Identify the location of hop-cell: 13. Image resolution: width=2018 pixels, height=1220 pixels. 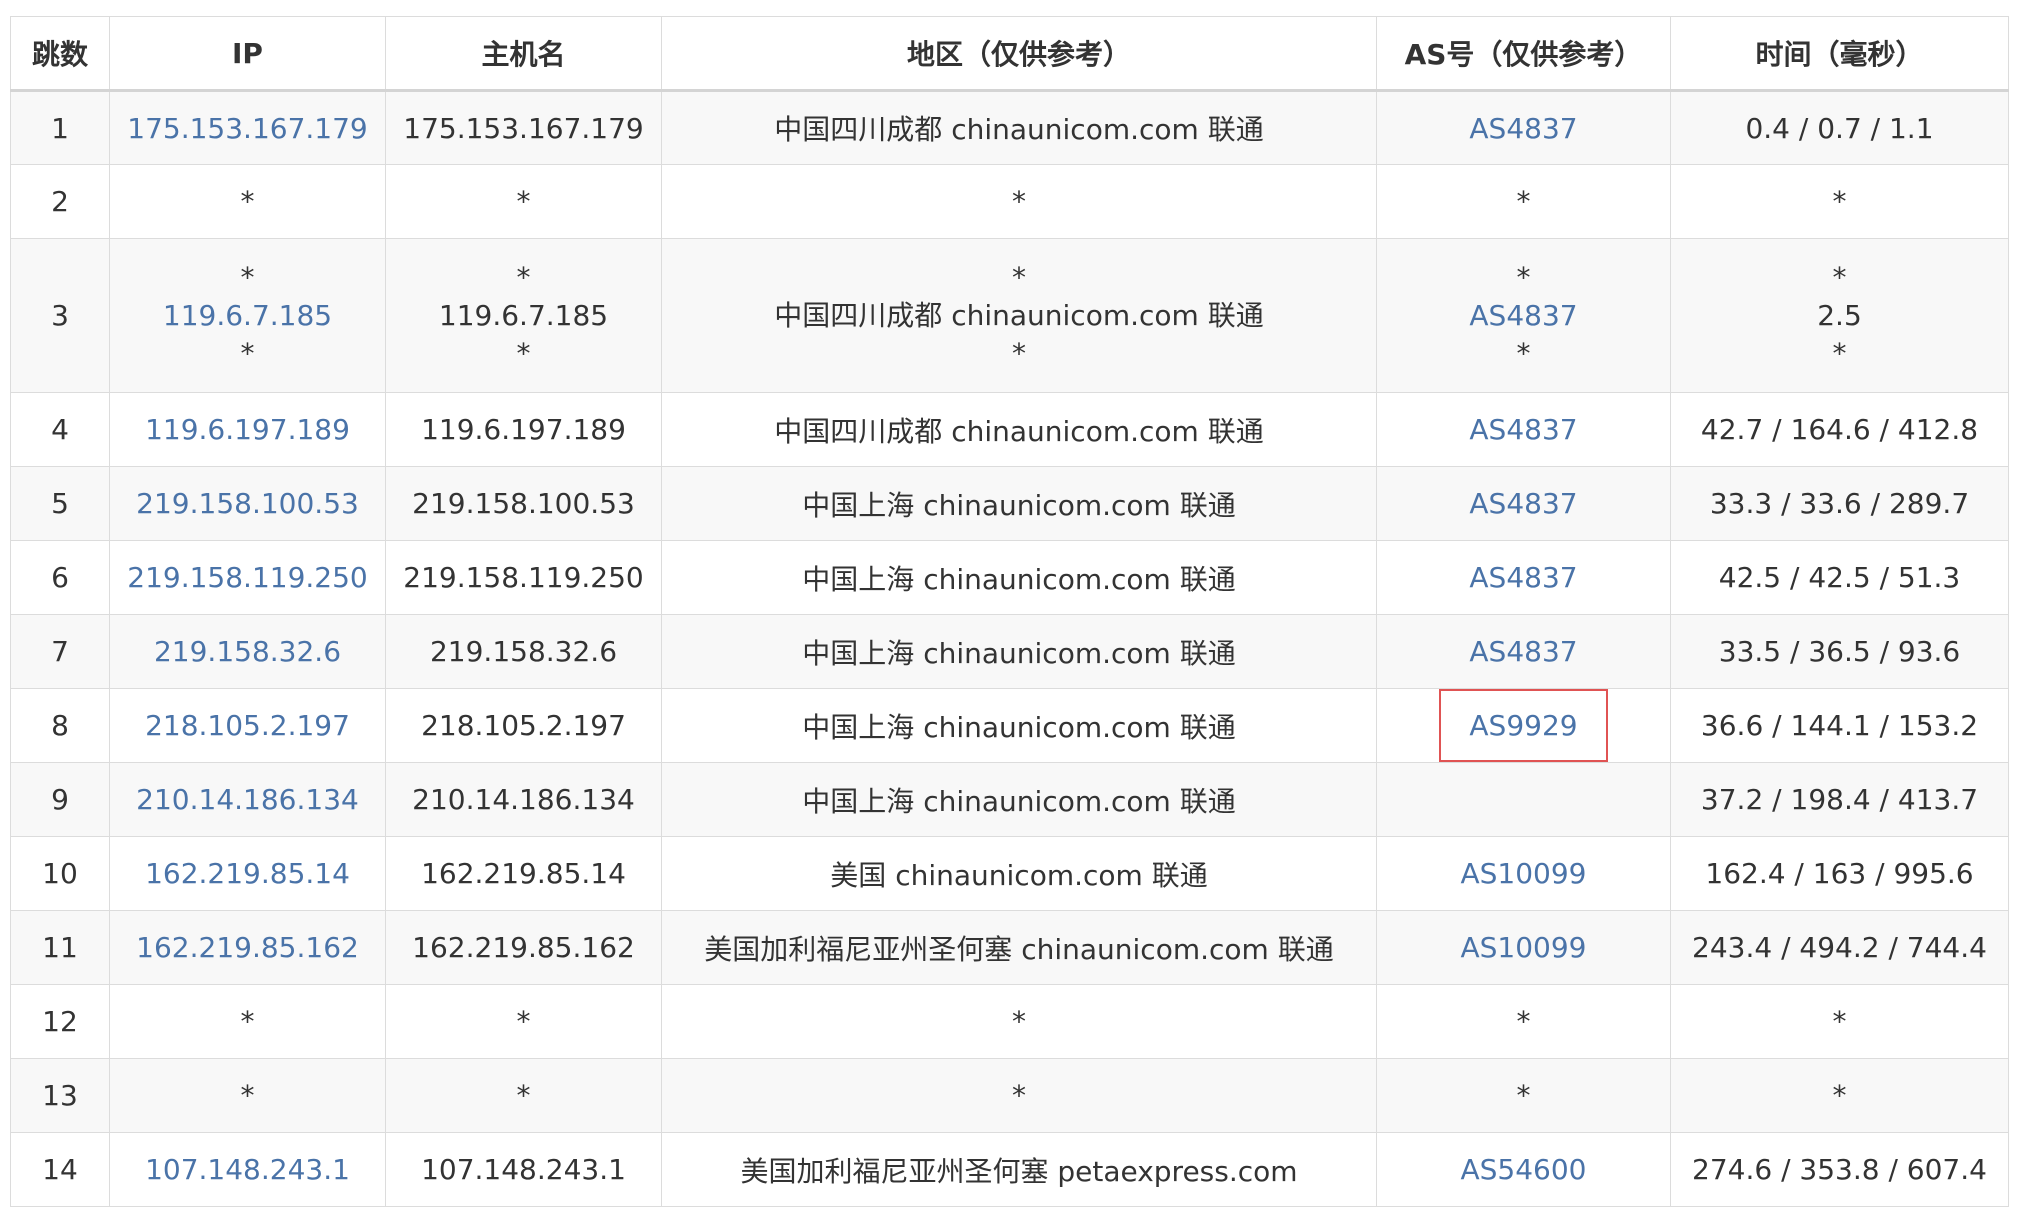
(60, 1095).